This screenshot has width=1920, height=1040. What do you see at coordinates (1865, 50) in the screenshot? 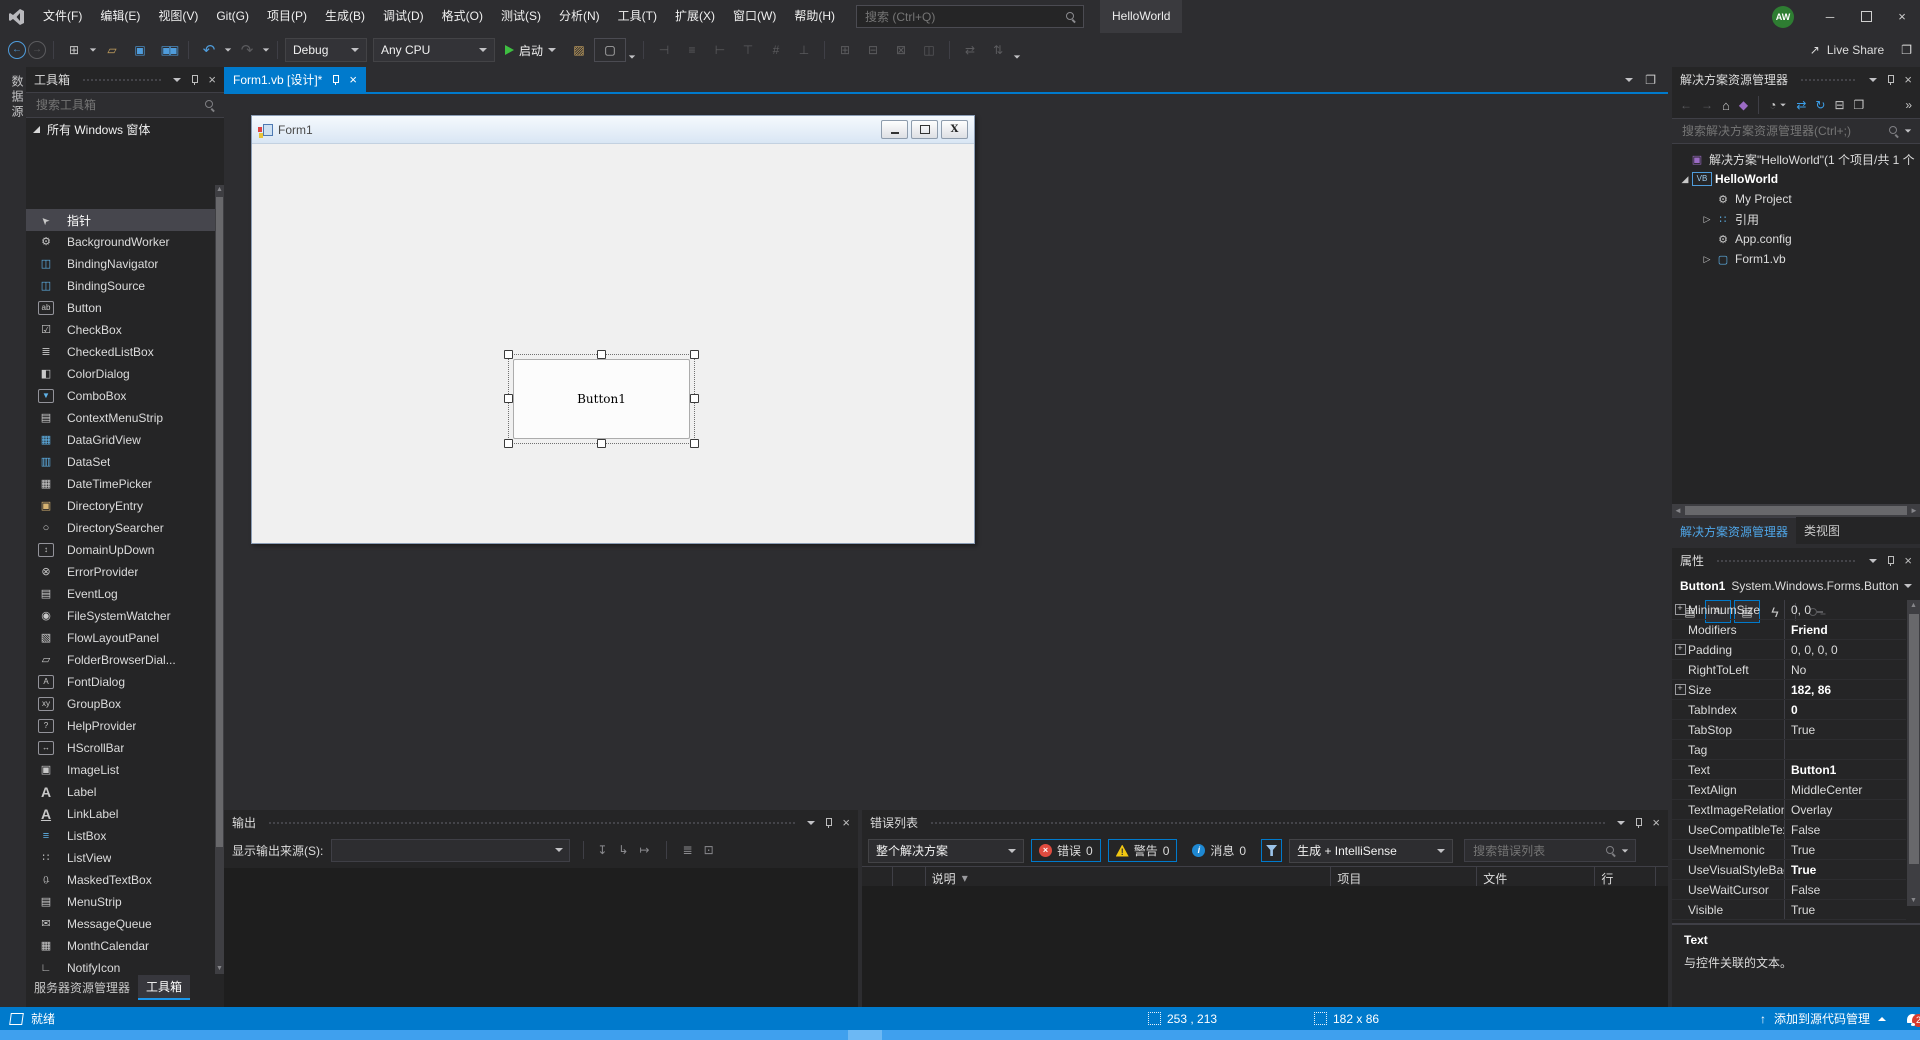
I see `live-share-button: Live Share` at bounding box center [1865, 50].